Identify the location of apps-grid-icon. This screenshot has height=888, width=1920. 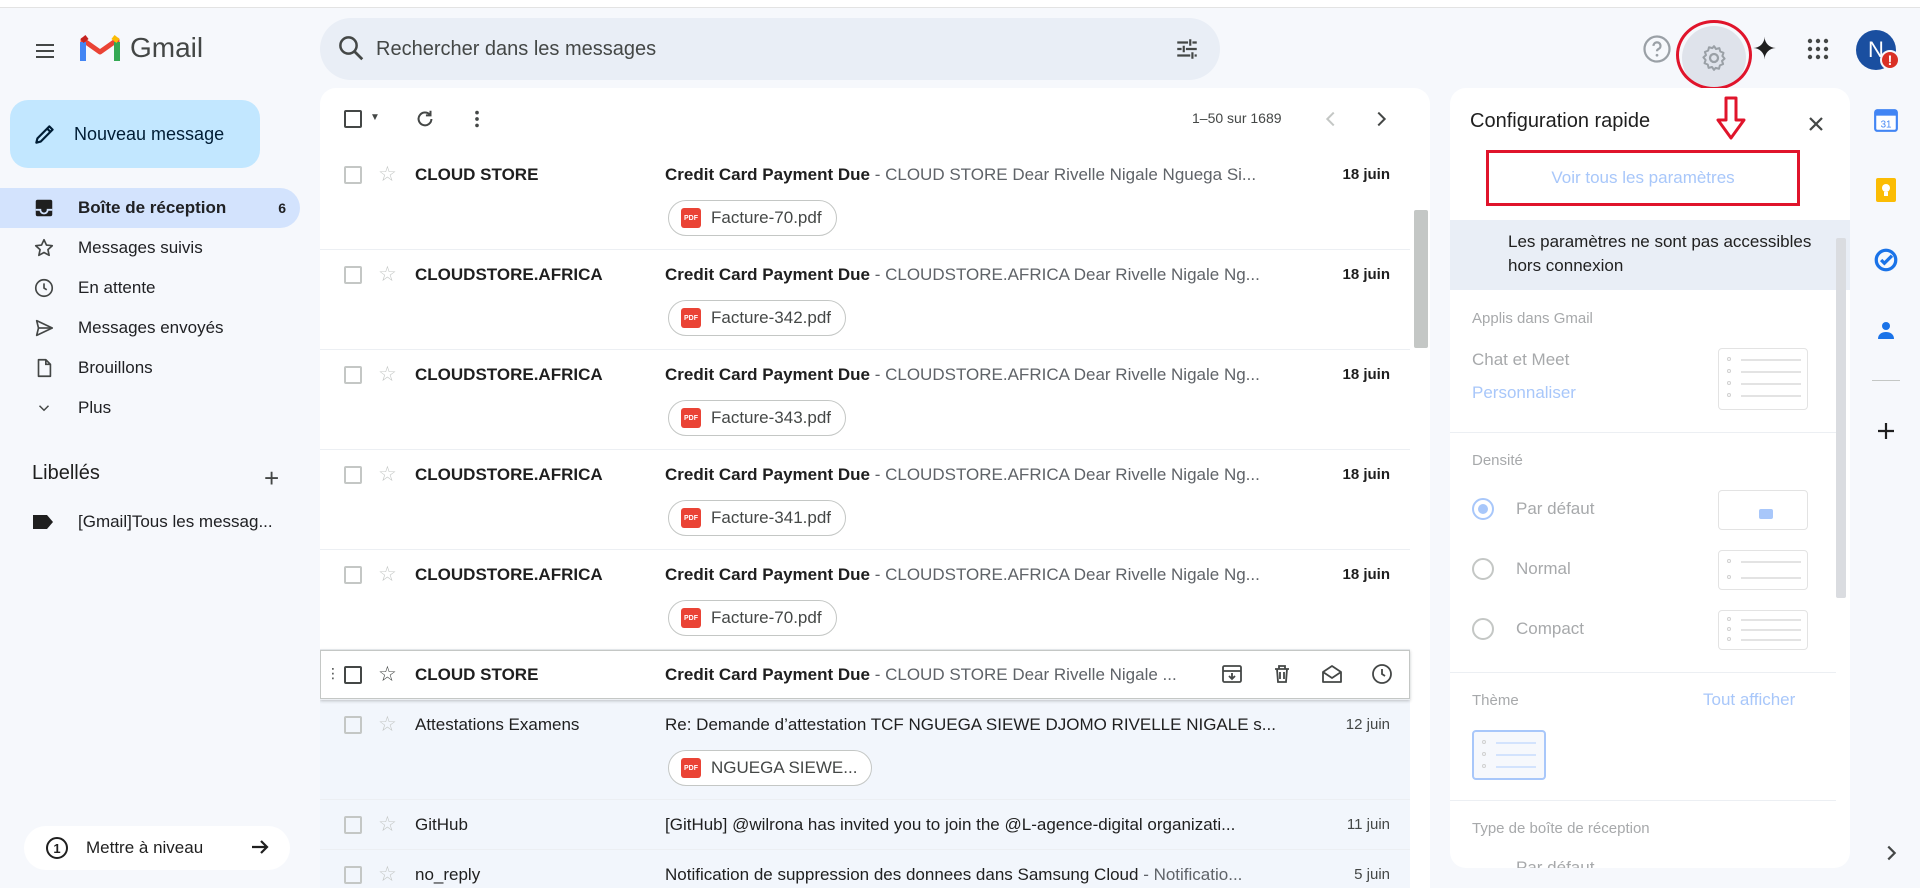
(1818, 49).